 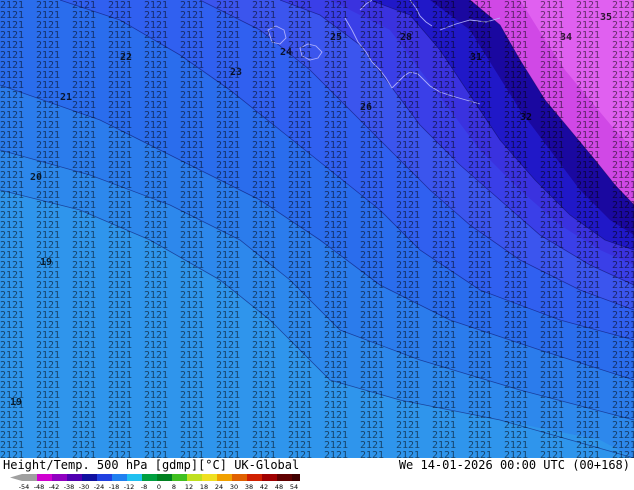 I want to click on legend-tick-label: -8, so click(x=144, y=486).